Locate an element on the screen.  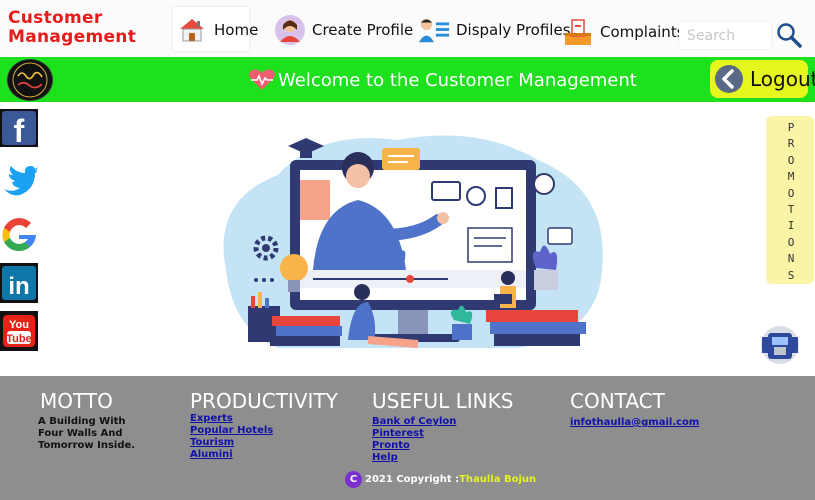
linkedin-icon: in is located at coordinates (19, 283).